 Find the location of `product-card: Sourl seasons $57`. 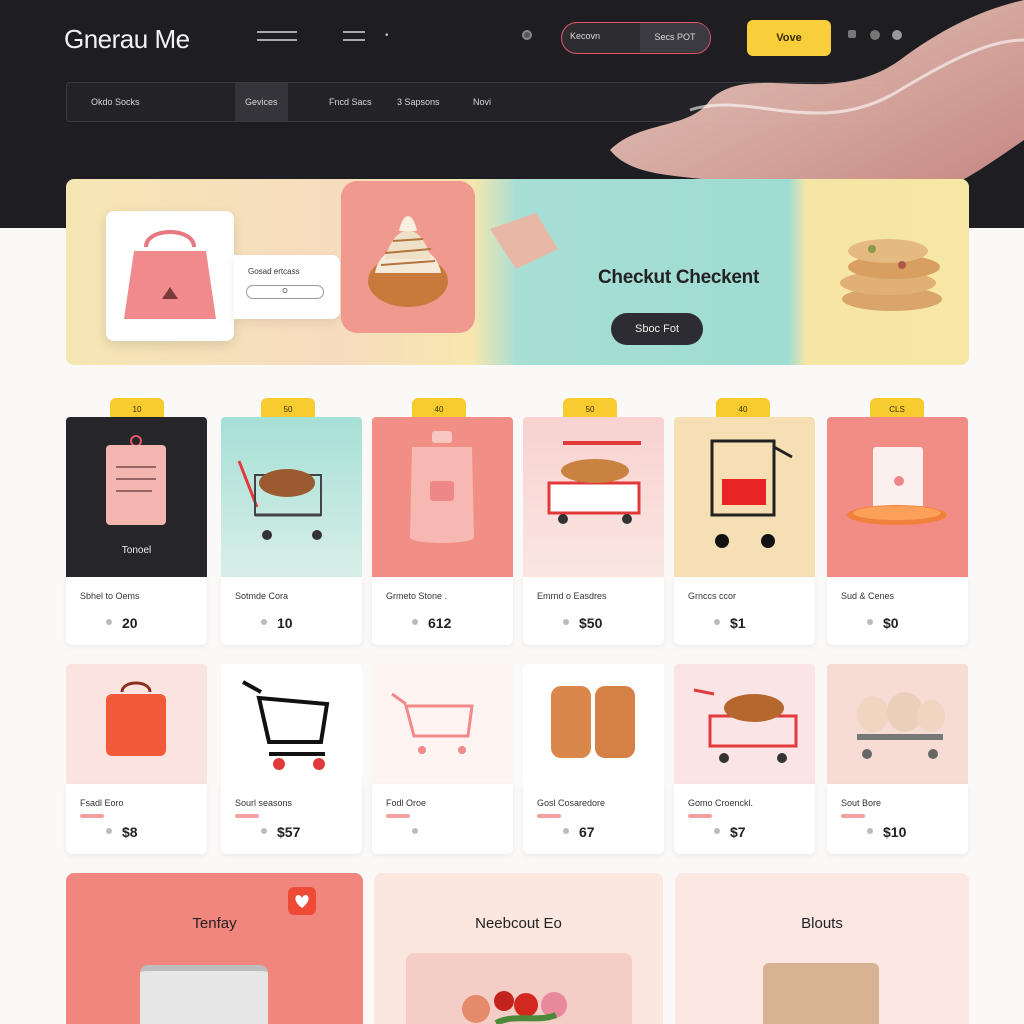

product-card: Sourl seasons $57 is located at coordinates (291, 759).